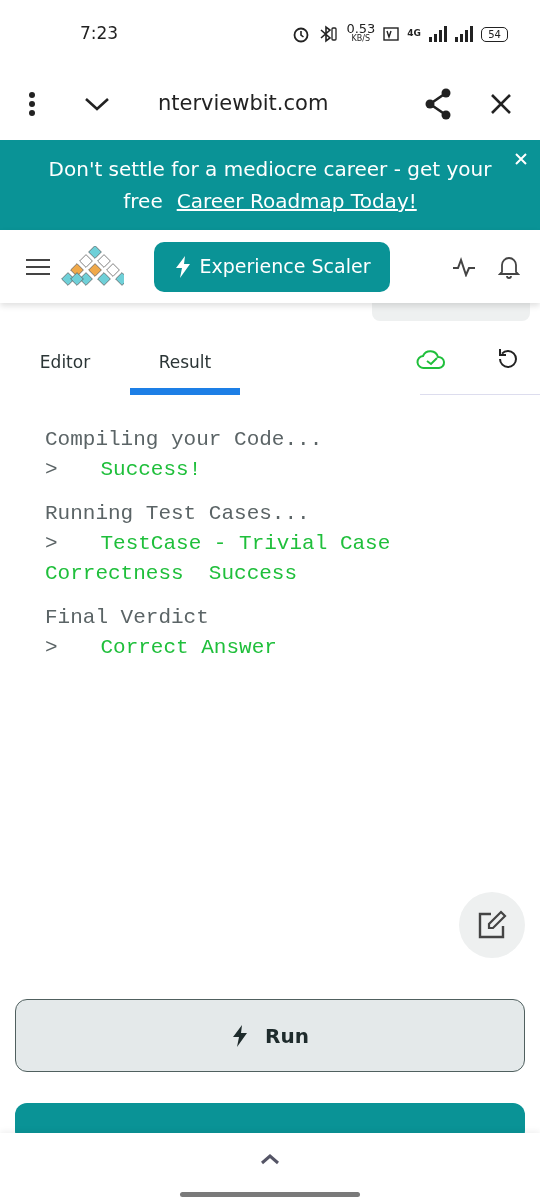 The height and width of the screenshot is (1200, 540). I want to click on run-button: Run, so click(270, 1035).